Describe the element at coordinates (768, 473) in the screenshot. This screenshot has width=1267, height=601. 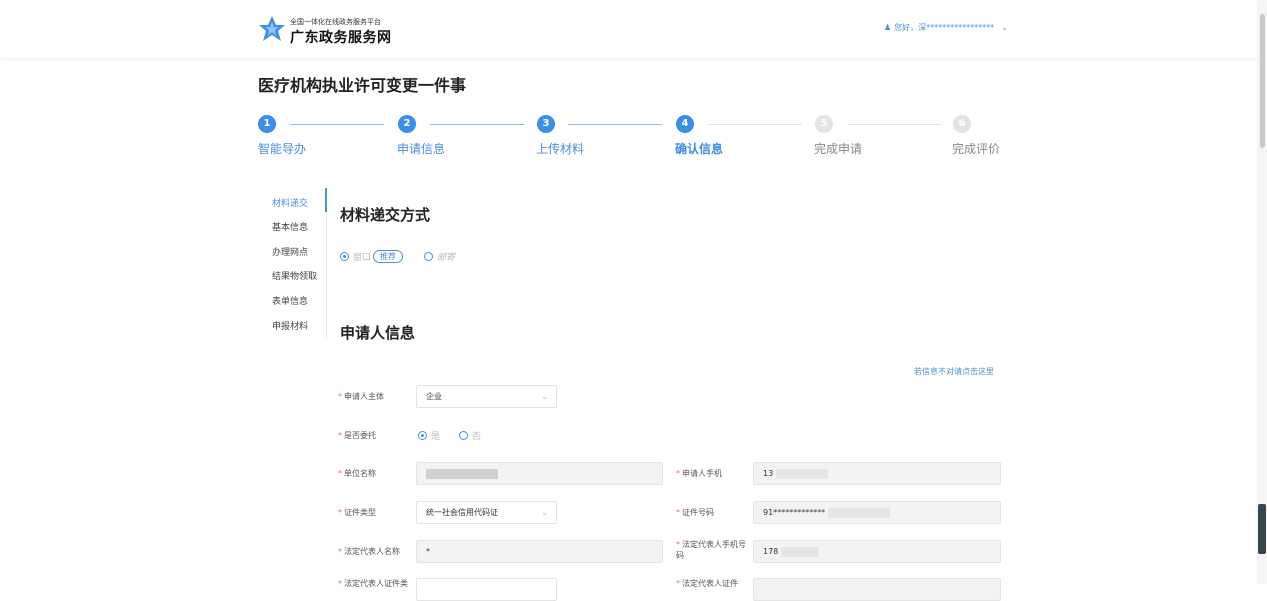
I see `phone-value: 13` at that location.